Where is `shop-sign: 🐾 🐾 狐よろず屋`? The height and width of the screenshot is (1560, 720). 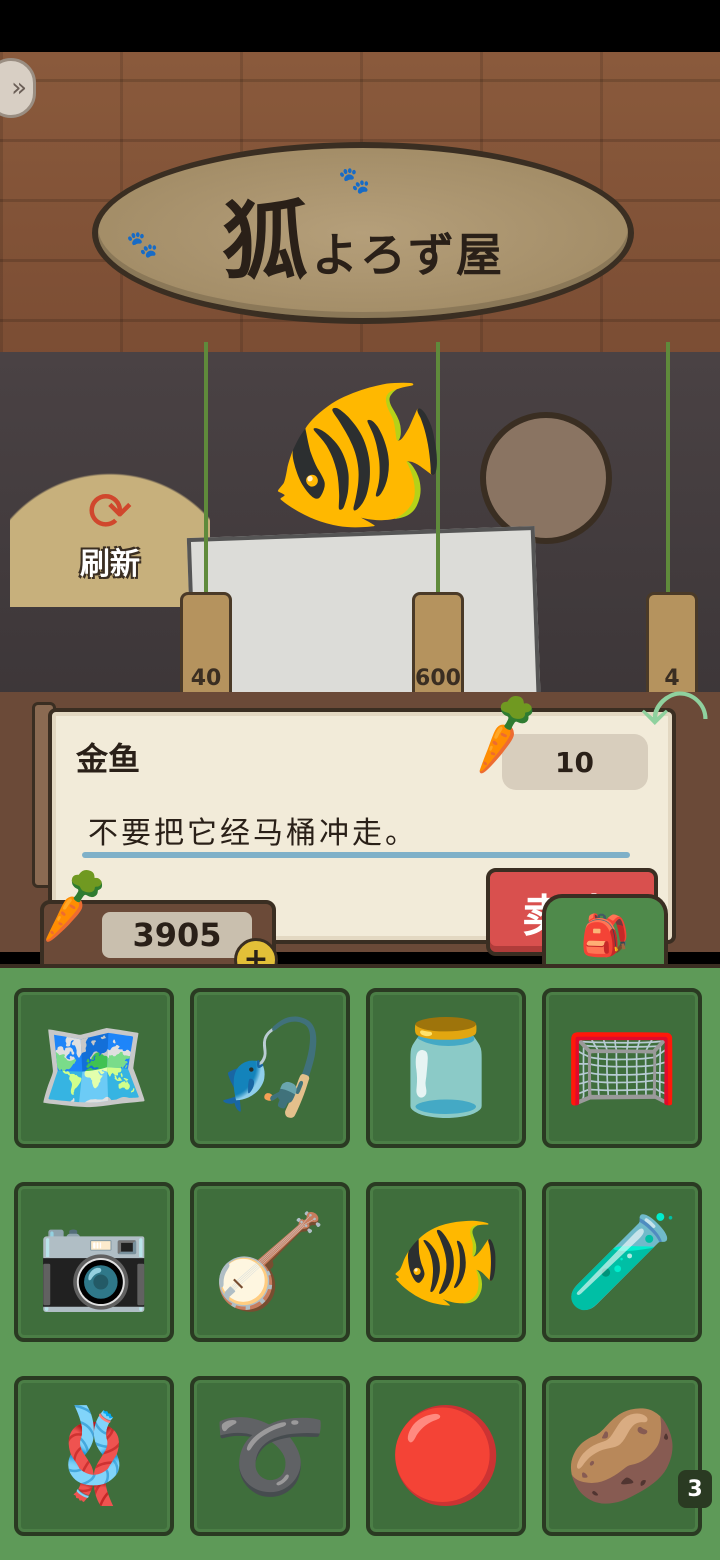 shop-sign: 🐾 🐾 狐よろず屋 is located at coordinates (363, 233).